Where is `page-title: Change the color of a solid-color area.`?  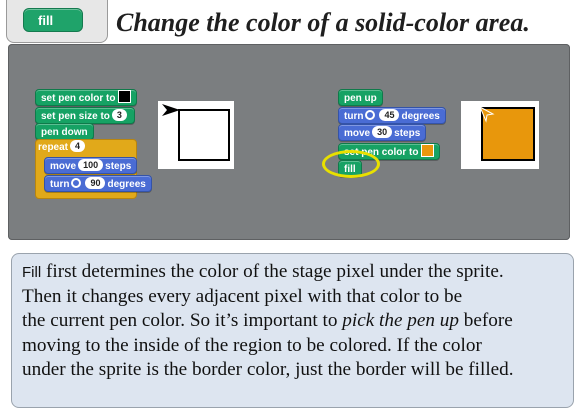
page-title: Change the color of a solid-color area. is located at coordinates (323, 22).